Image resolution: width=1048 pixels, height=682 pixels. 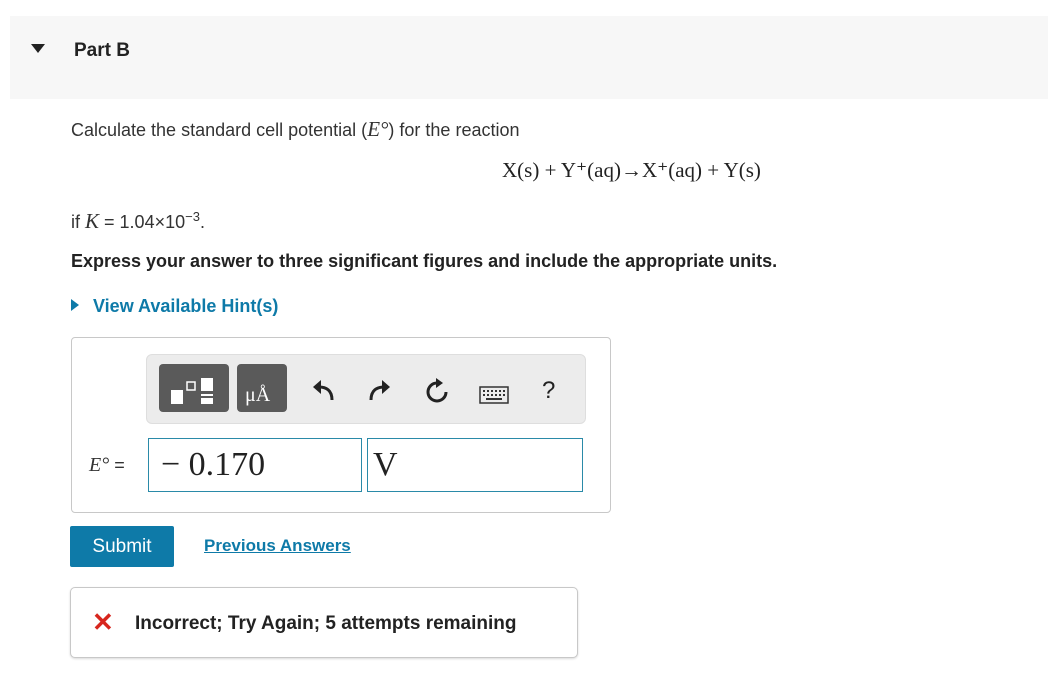 I want to click on reaction-equation: X(s) + Y⁺(aq)→X⁺(aq) + Y(s), so click(x=631, y=170).